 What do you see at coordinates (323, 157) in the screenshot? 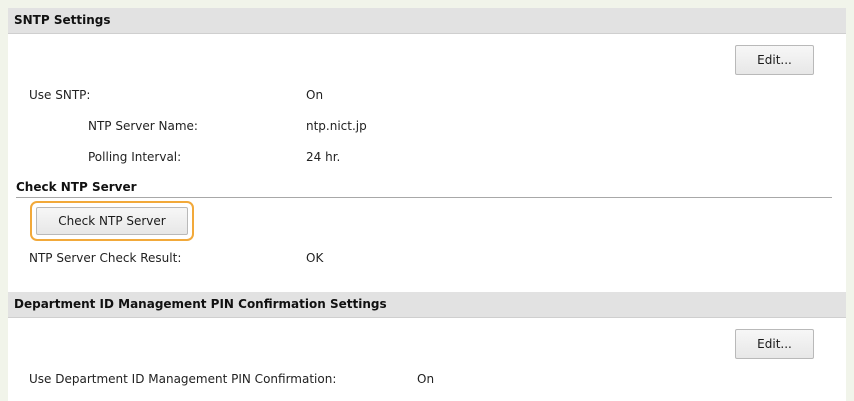
I see `polling-interval-value: 24 hr.` at bounding box center [323, 157].